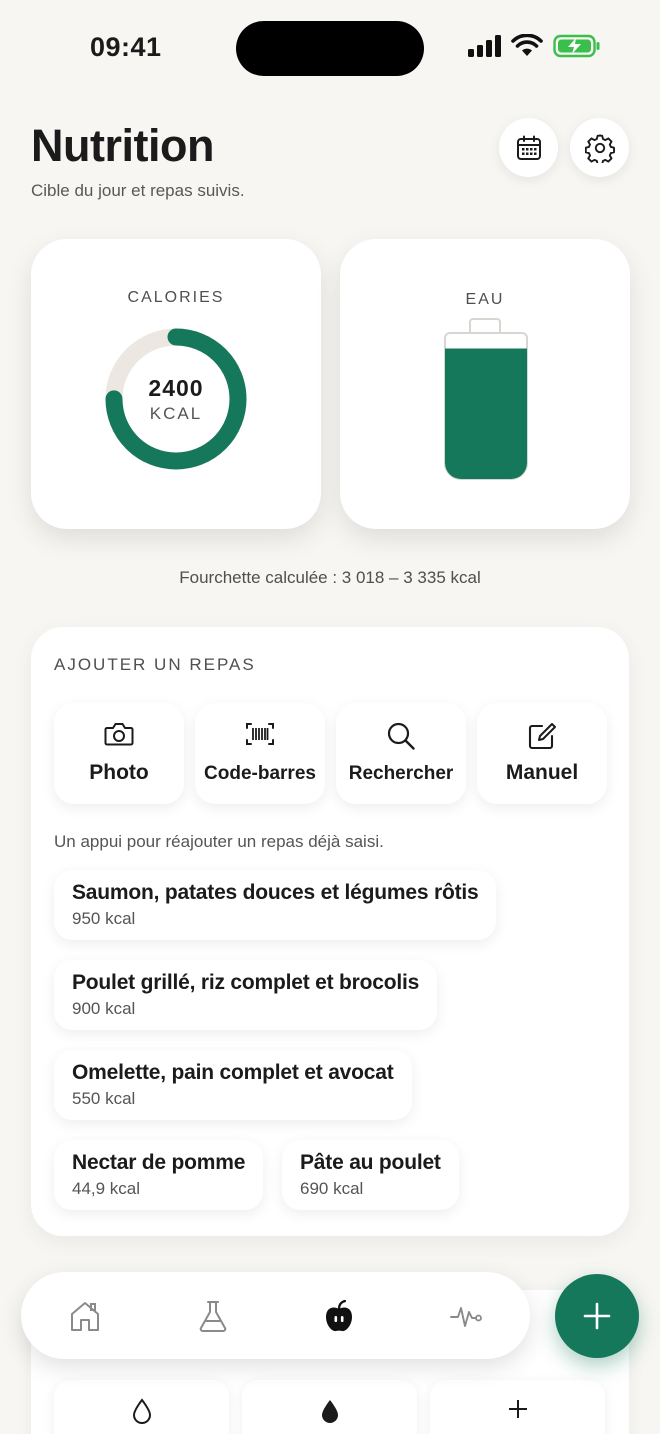 This screenshot has height=1434, width=660. I want to click on pulse-icon, so click(466, 1317).